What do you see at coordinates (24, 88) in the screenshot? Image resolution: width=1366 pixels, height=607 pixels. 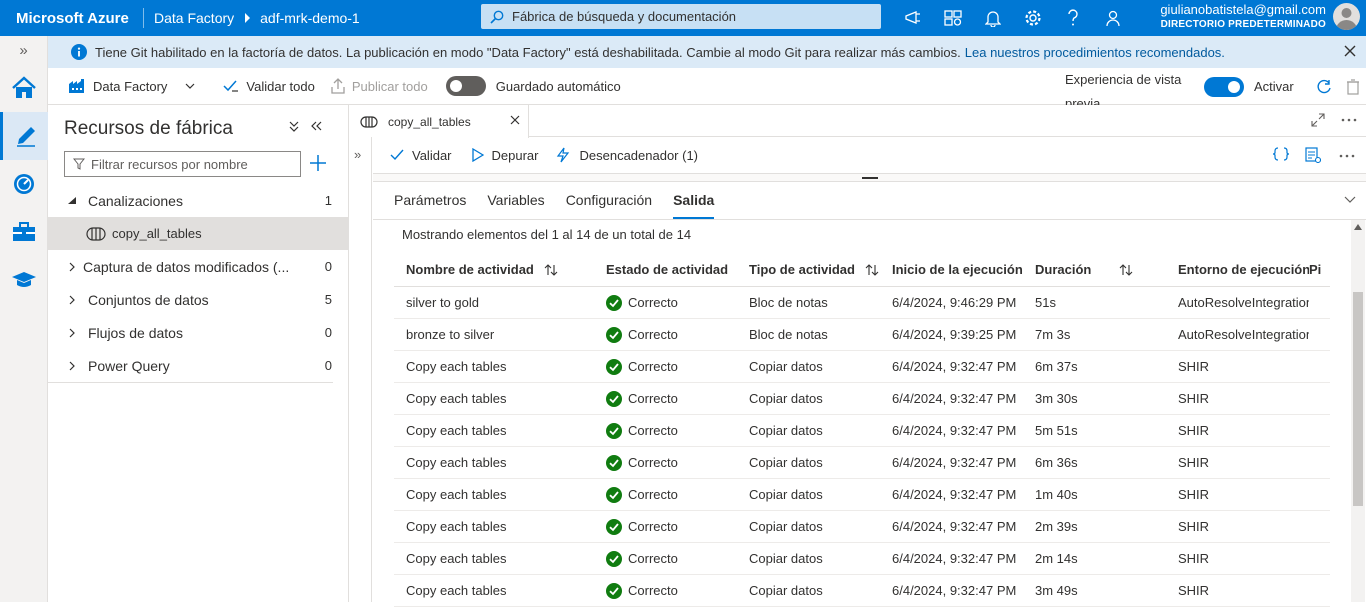 I see `home-icon` at bounding box center [24, 88].